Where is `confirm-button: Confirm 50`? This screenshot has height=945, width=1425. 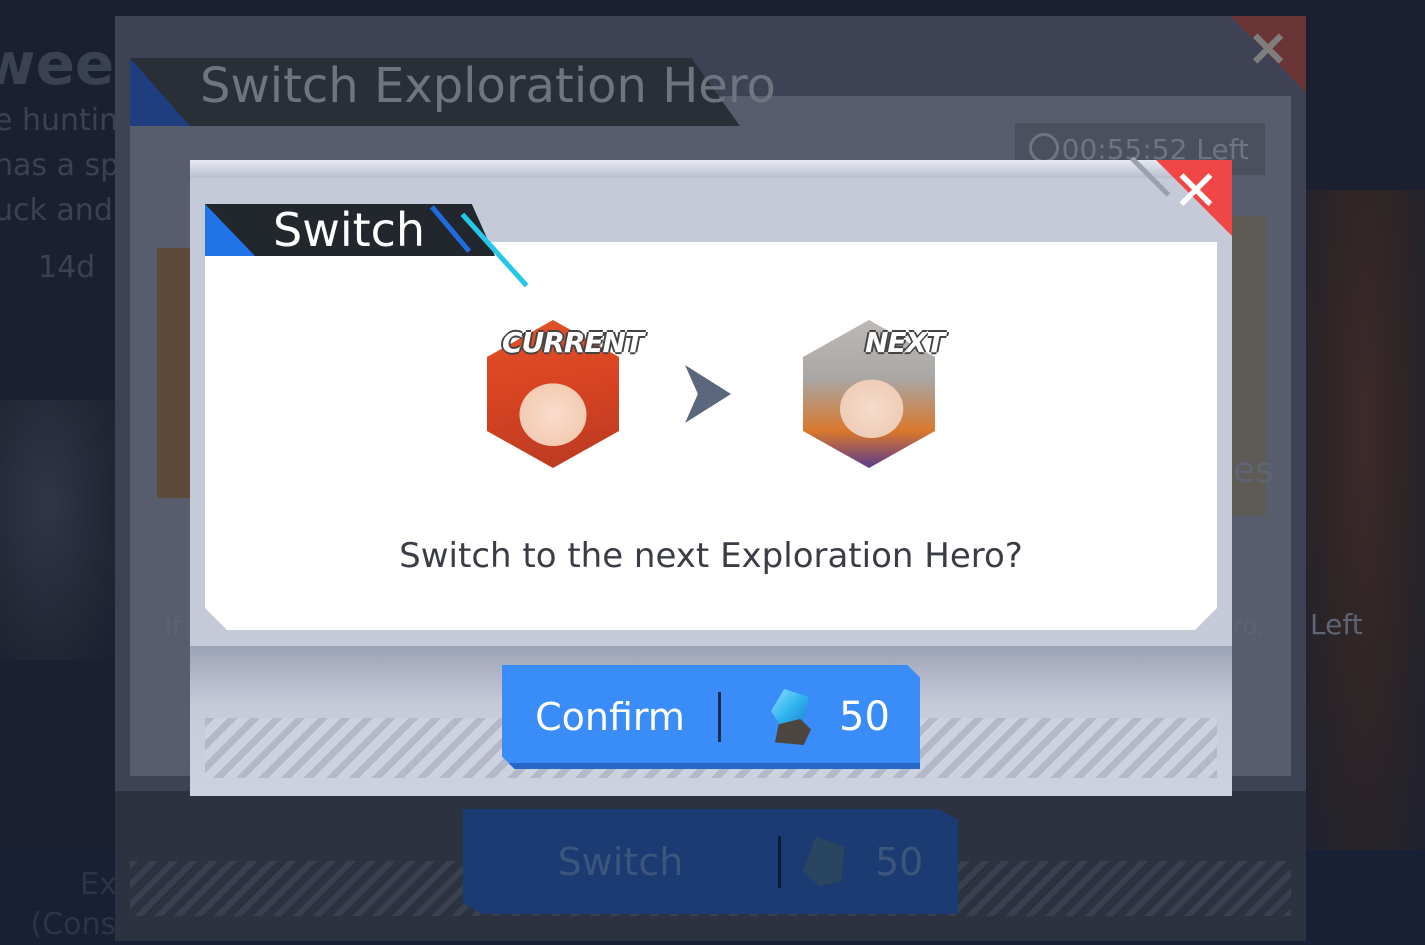
confirm-button: Confirm 50 is located at coordinates (711, 717).